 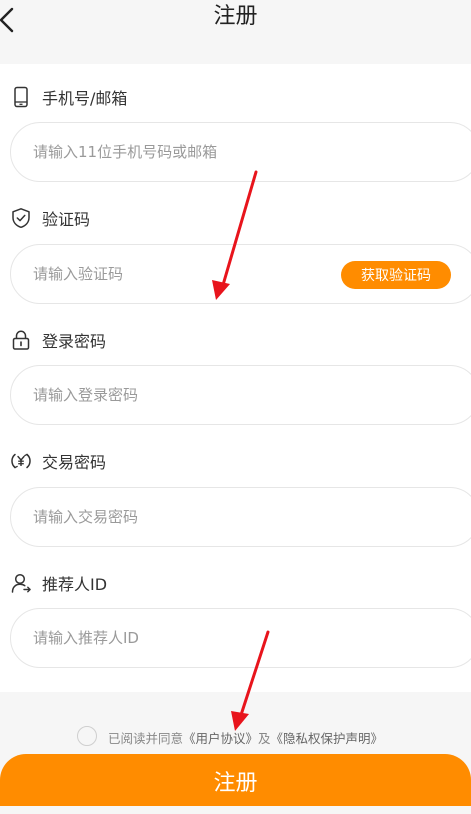 I want to click on agreement-text: 已阅读并同意《用户协议》及《隐私权保护声明》, so click(x=245, y=737).